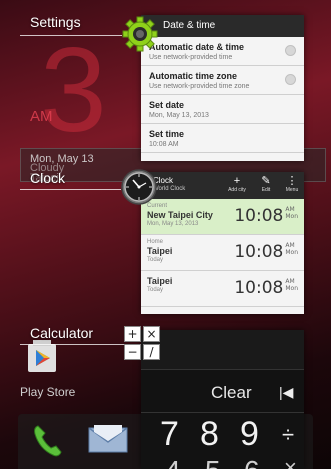 The image size is (331, 469). I want to click on clock-app-label: Clock, so click(48, 178).